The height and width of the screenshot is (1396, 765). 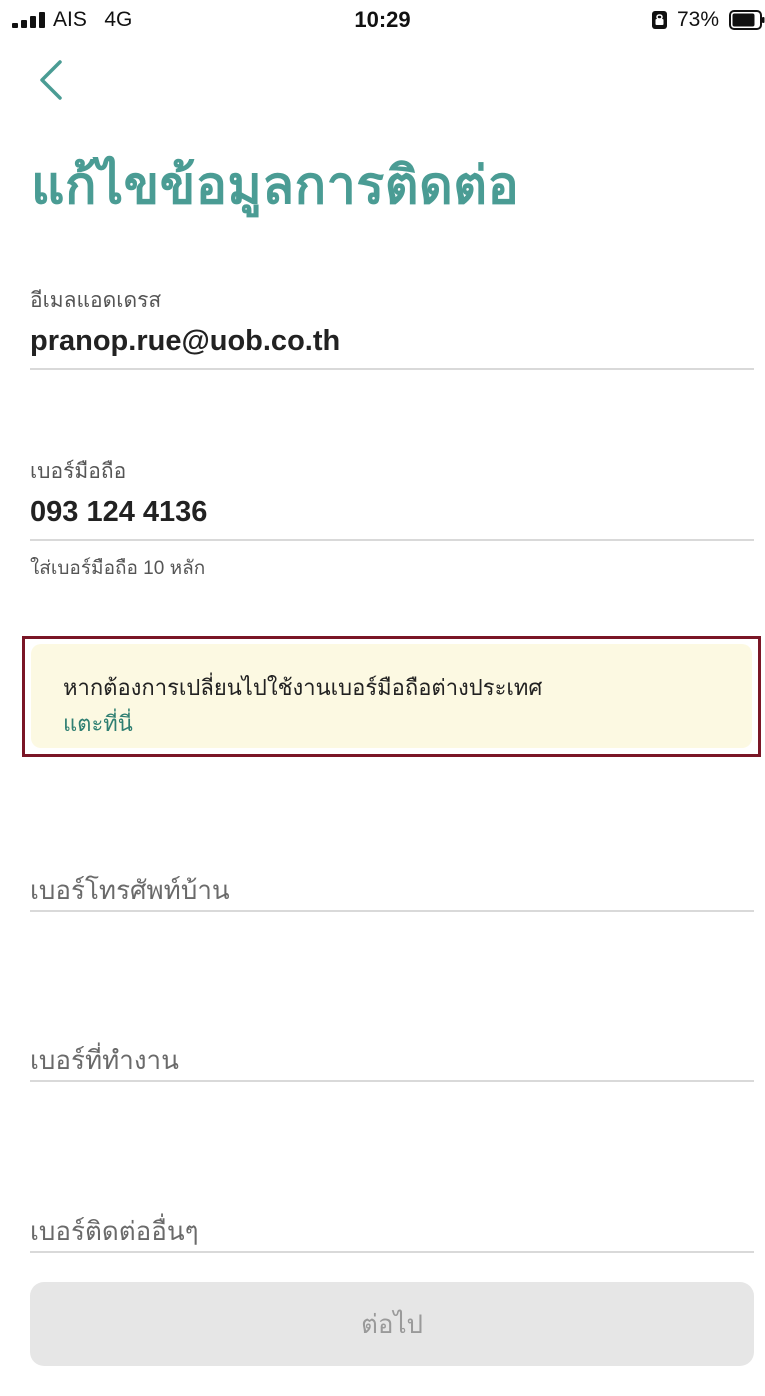 I want to click on status-bar: AIS 4G 10:29 73%, so click(x=382, y=20).